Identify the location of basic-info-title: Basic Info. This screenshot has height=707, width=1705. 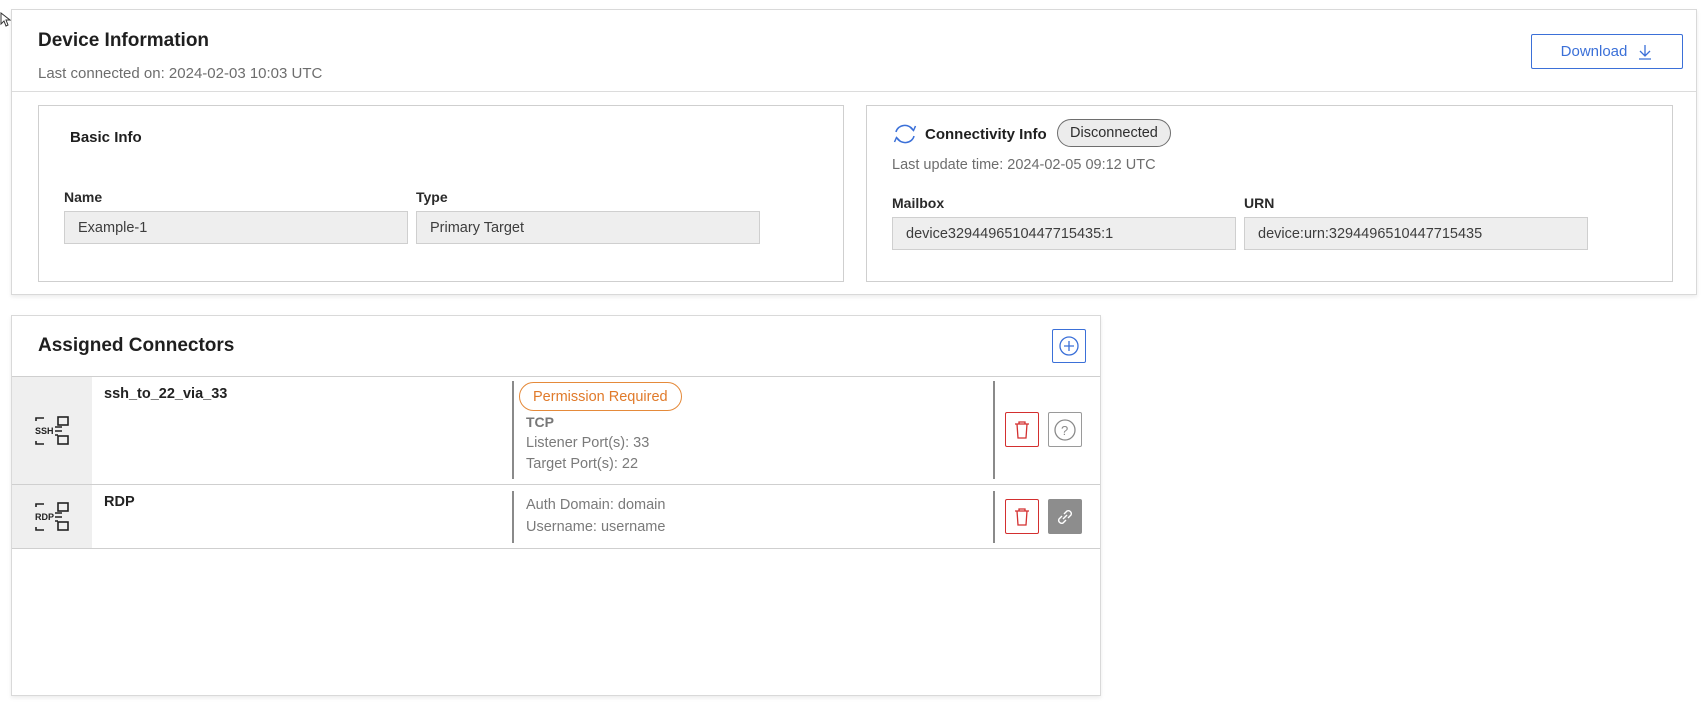
(106, 137).